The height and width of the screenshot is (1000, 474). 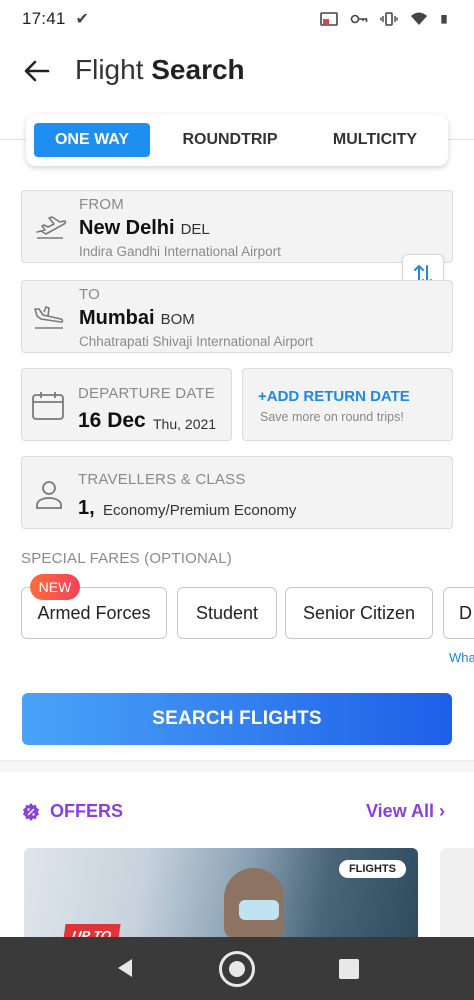 What do you see at coordinates (259, 910) in the screenshot?
I see `mask-image` at bounding box center [259, 910].